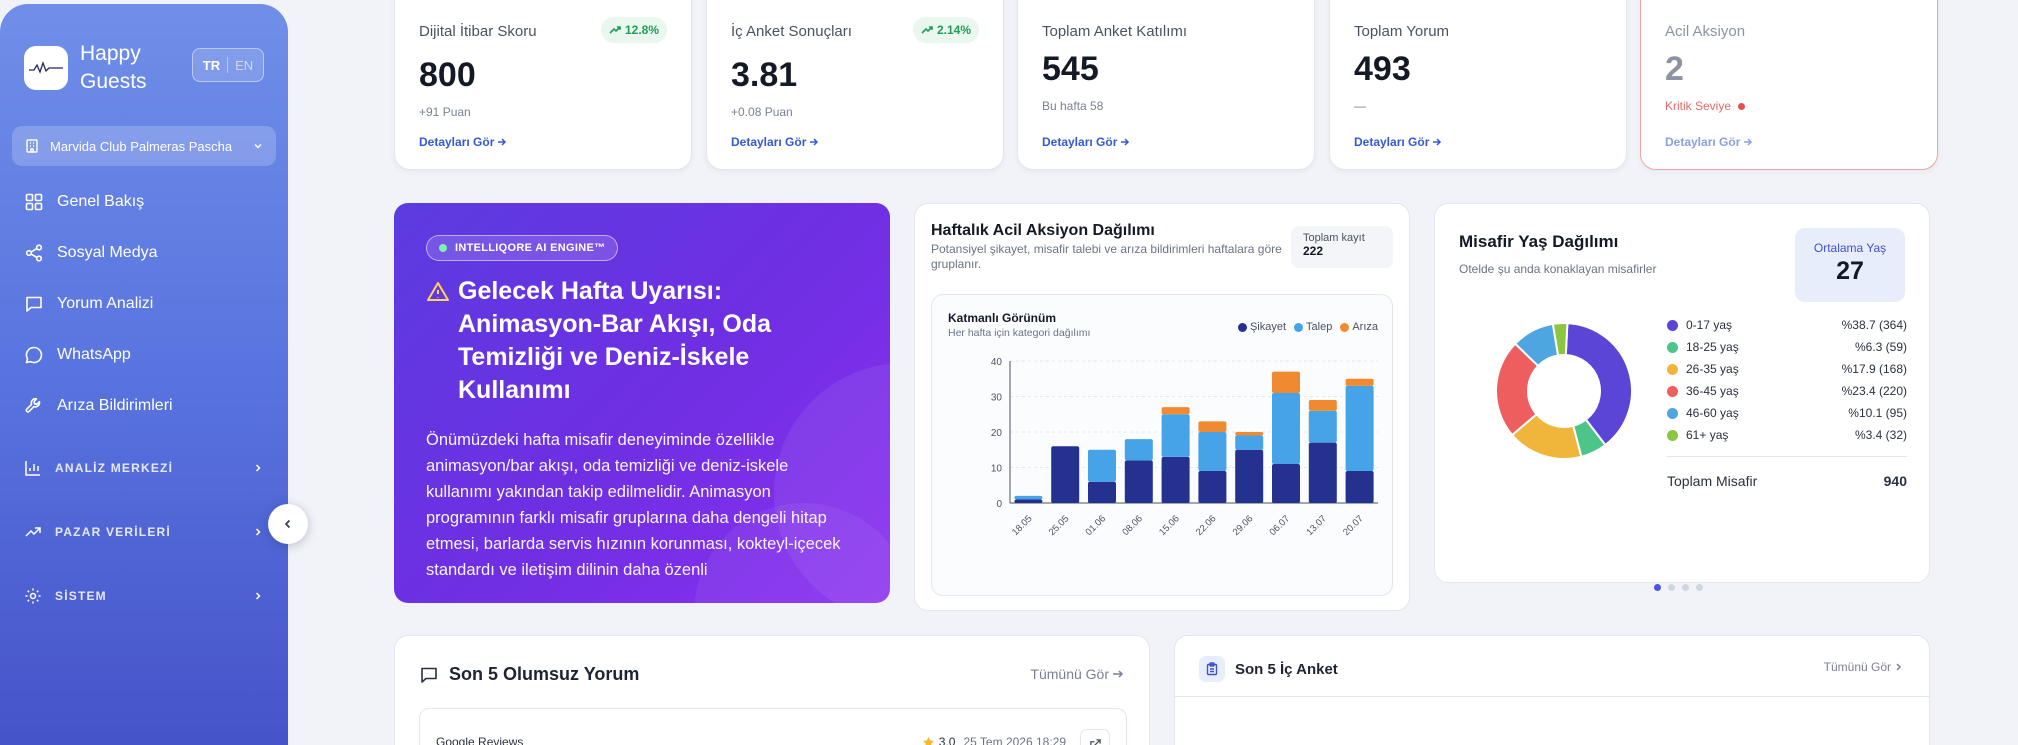 The image size is (2018, 745). Describe the element at coordinates (105, 303) in the screenshot. I see `nav-label: Yorum Analizi` at that location.